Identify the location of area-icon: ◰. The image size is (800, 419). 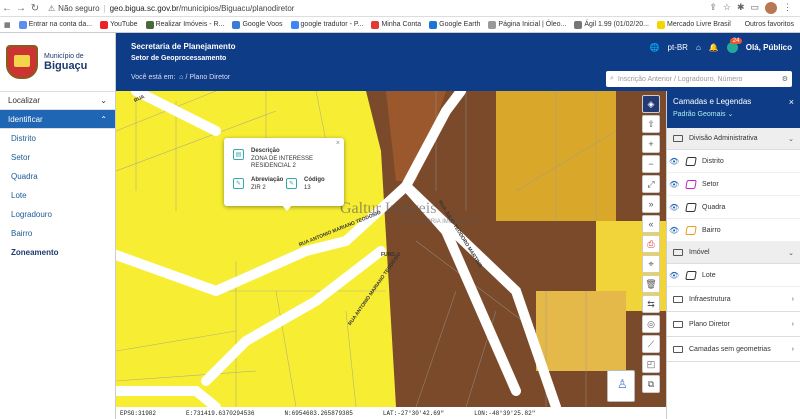
(651, 364).